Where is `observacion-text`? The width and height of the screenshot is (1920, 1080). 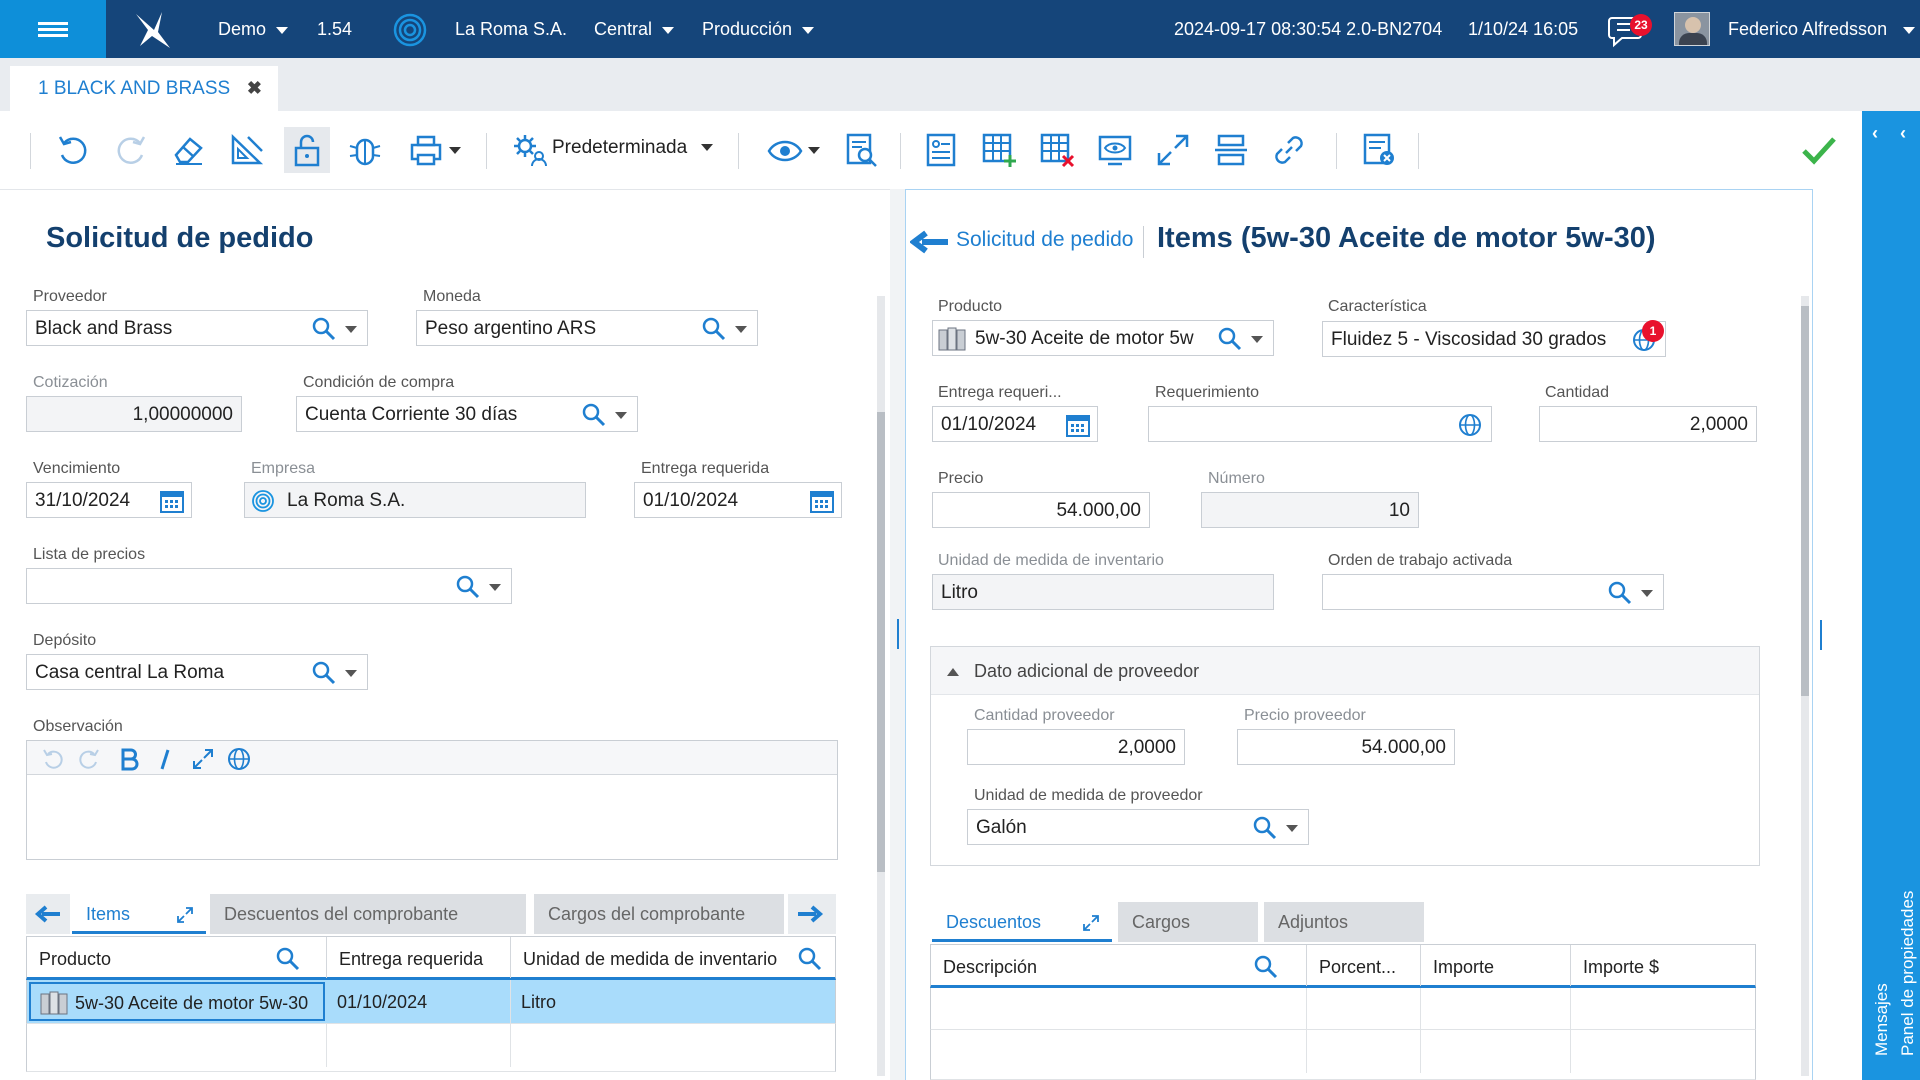 observacion-text is located at coordinates (432, 817).